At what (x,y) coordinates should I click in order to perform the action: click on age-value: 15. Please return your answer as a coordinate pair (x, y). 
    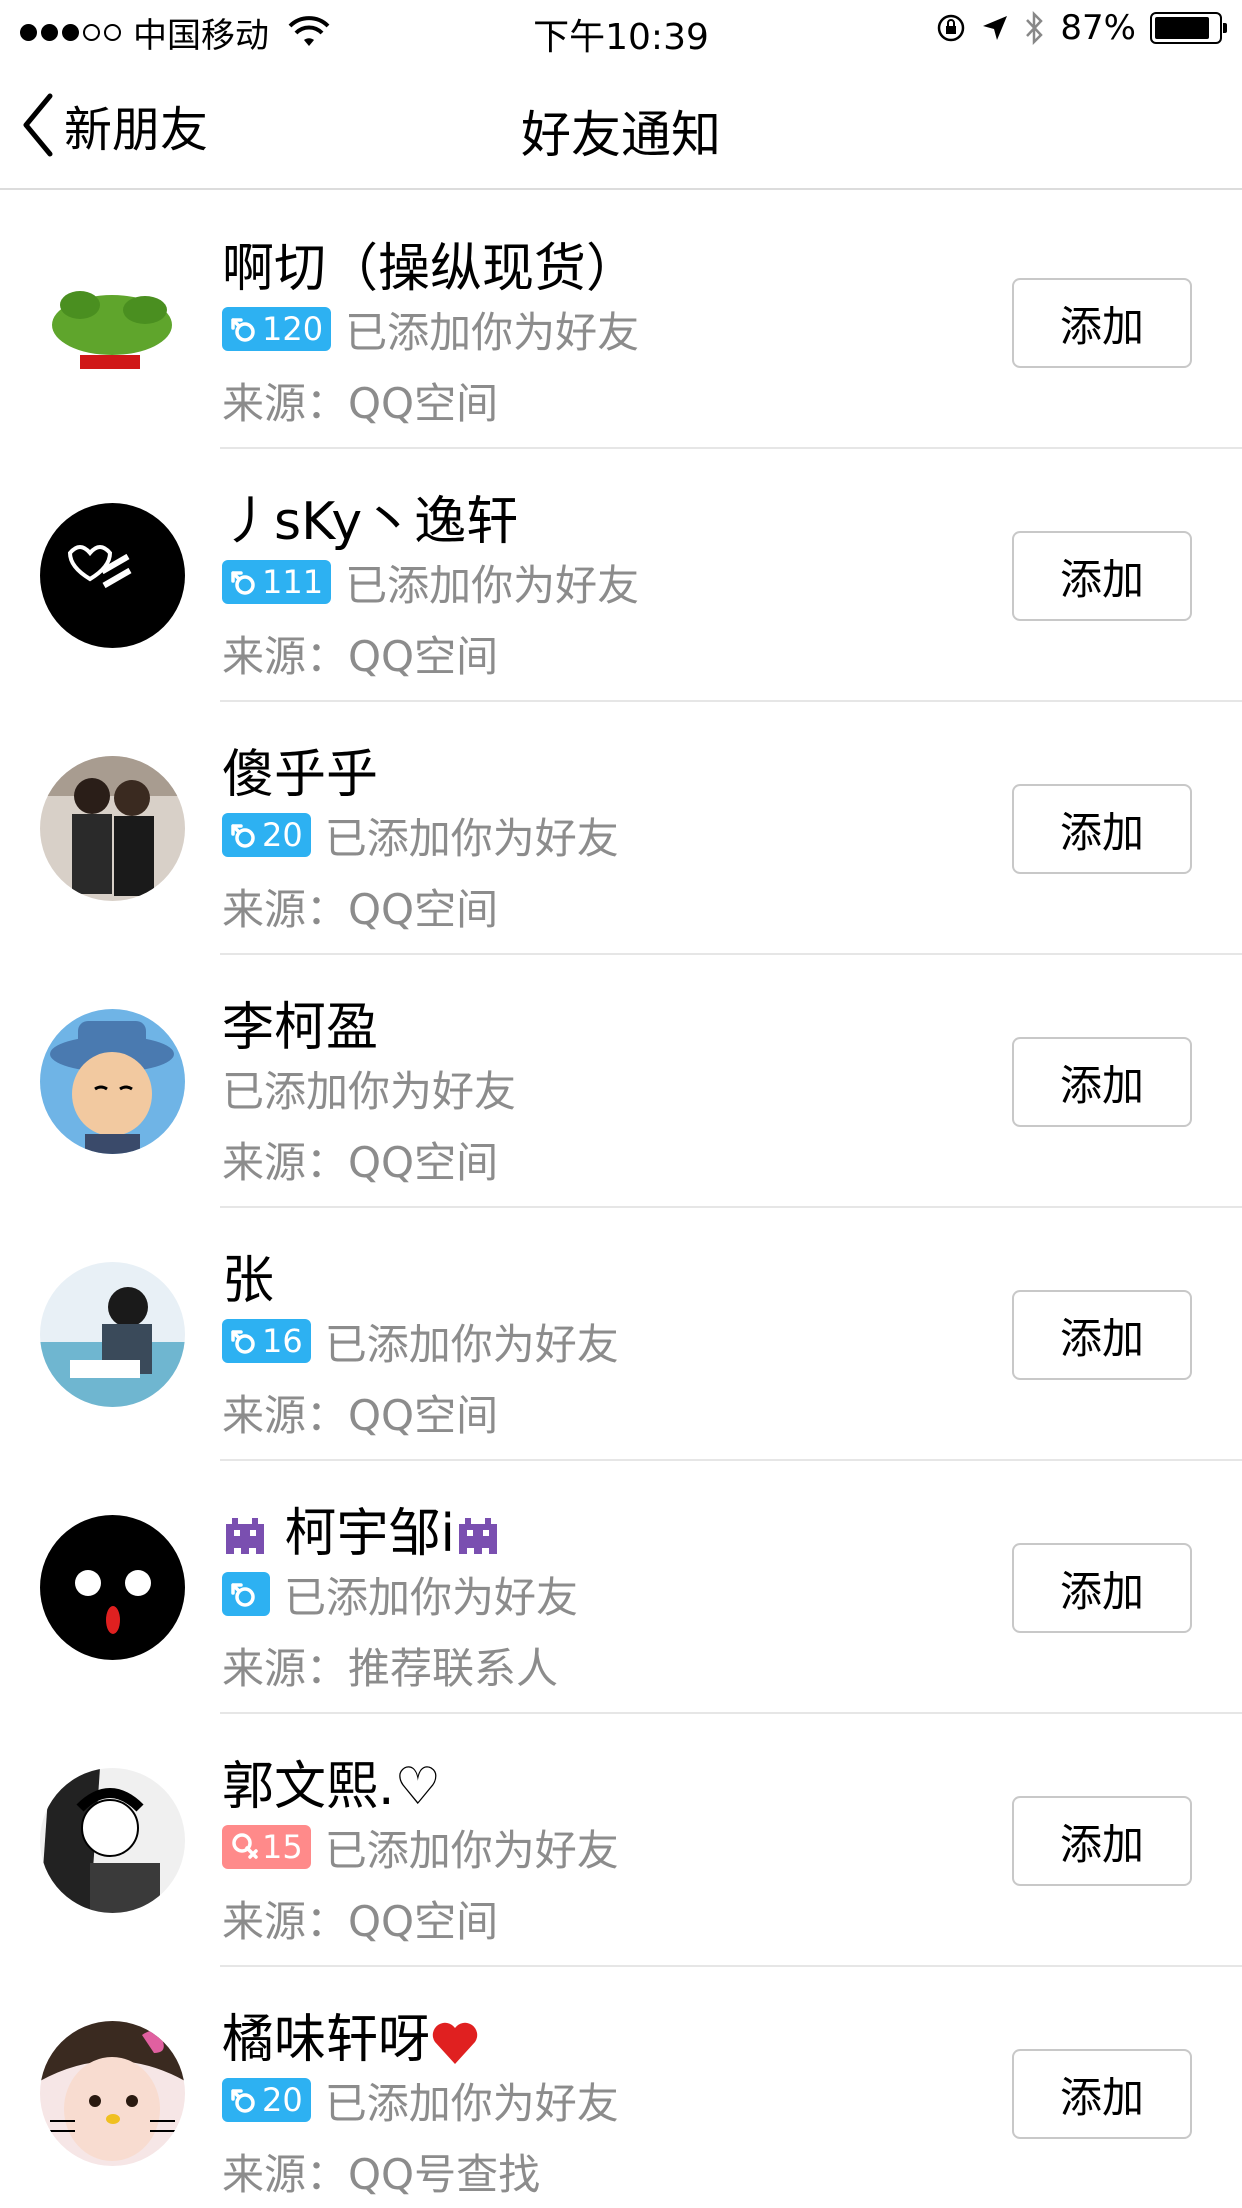
    Looking at the image, I should click on (282, 1847).